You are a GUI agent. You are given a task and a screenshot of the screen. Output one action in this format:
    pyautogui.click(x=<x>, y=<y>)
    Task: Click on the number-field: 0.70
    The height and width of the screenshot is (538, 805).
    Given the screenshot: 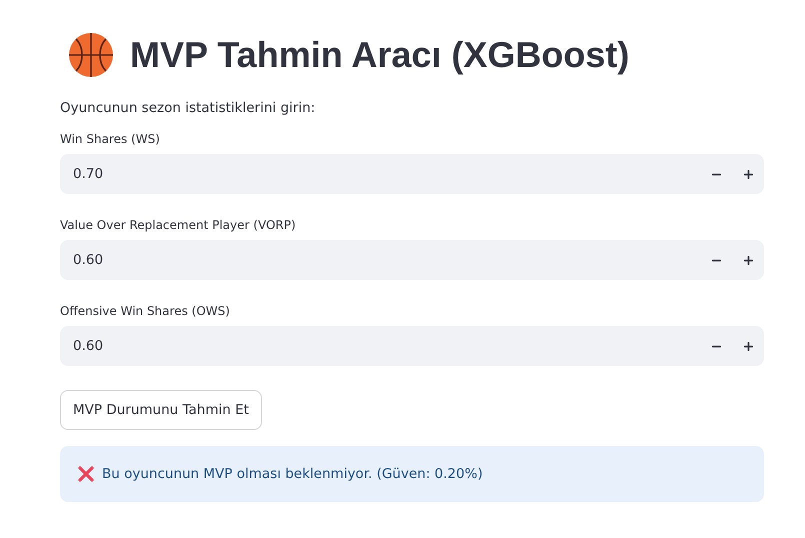 What is the action you would take?
    pyautogui.click(x=412, y=174)
    